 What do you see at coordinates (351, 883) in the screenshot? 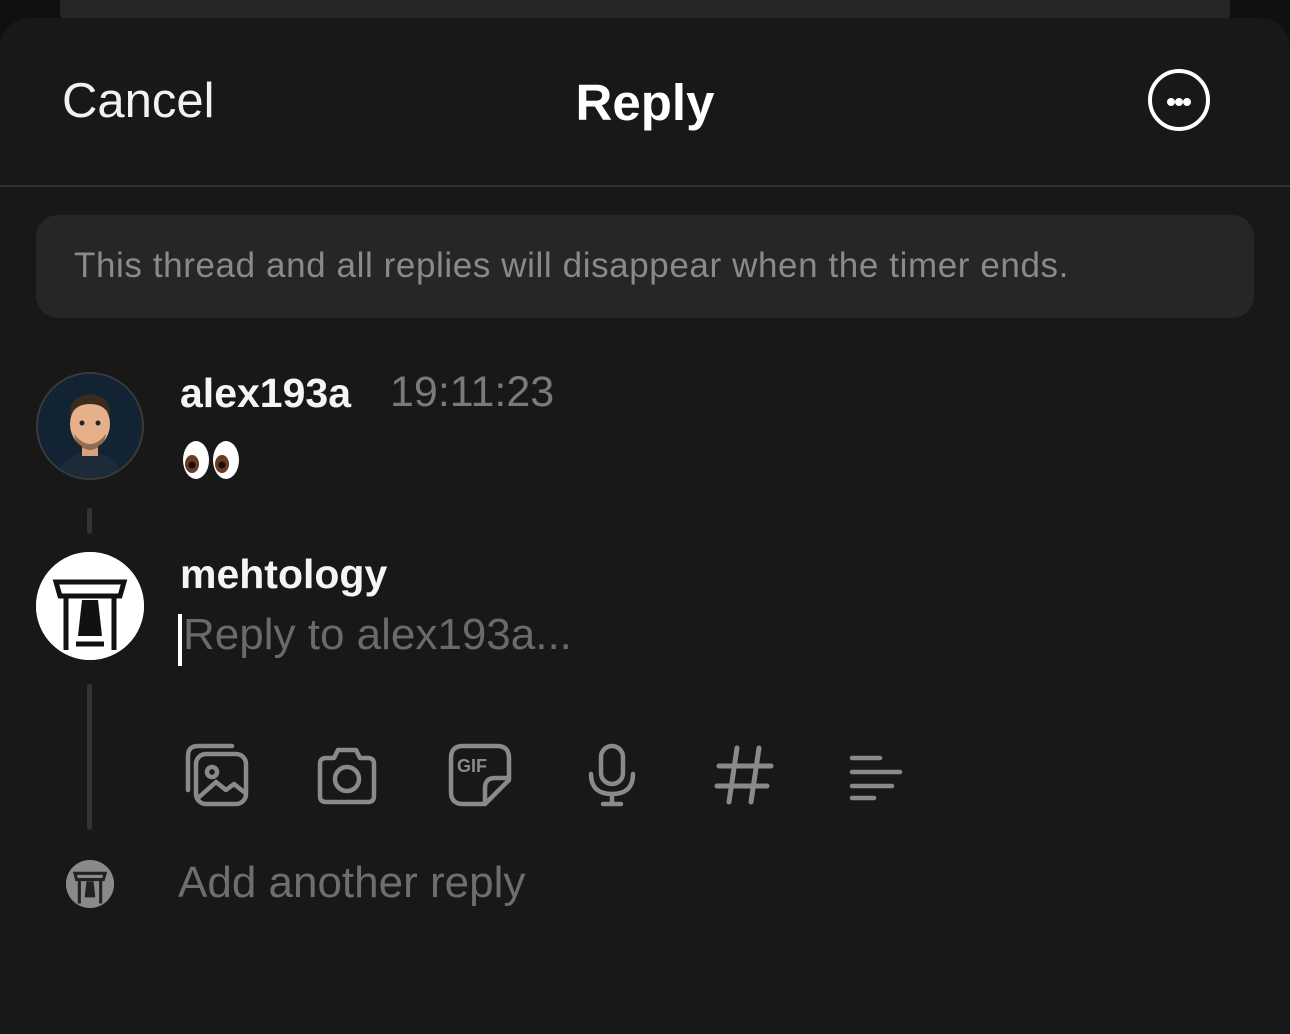
I see `add-another-reply-button: Add another reply` at bounding box center [351, 883].